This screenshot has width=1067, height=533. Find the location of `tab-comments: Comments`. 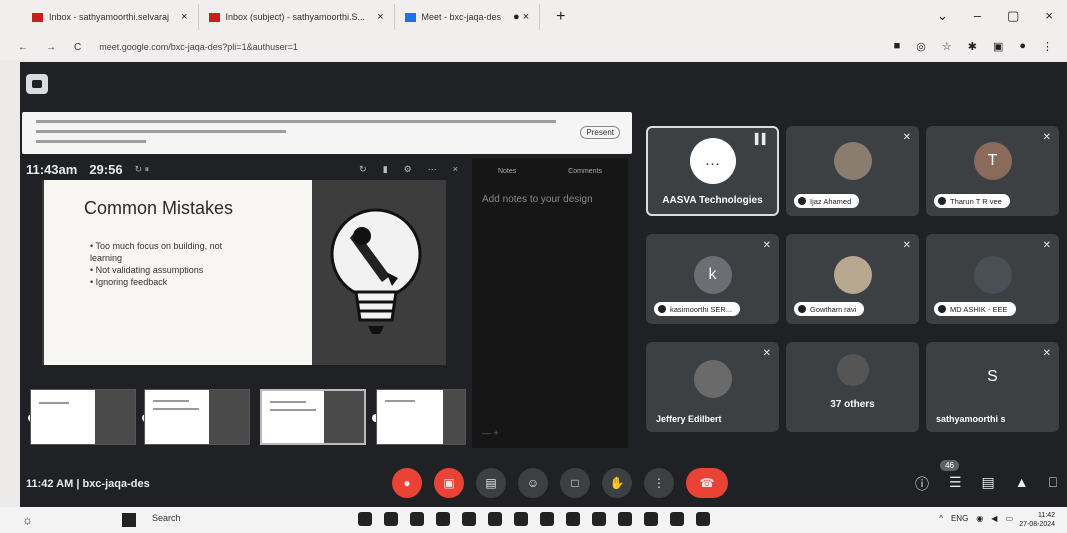

tab-comments: Comments is located at coordinates (585, 171).